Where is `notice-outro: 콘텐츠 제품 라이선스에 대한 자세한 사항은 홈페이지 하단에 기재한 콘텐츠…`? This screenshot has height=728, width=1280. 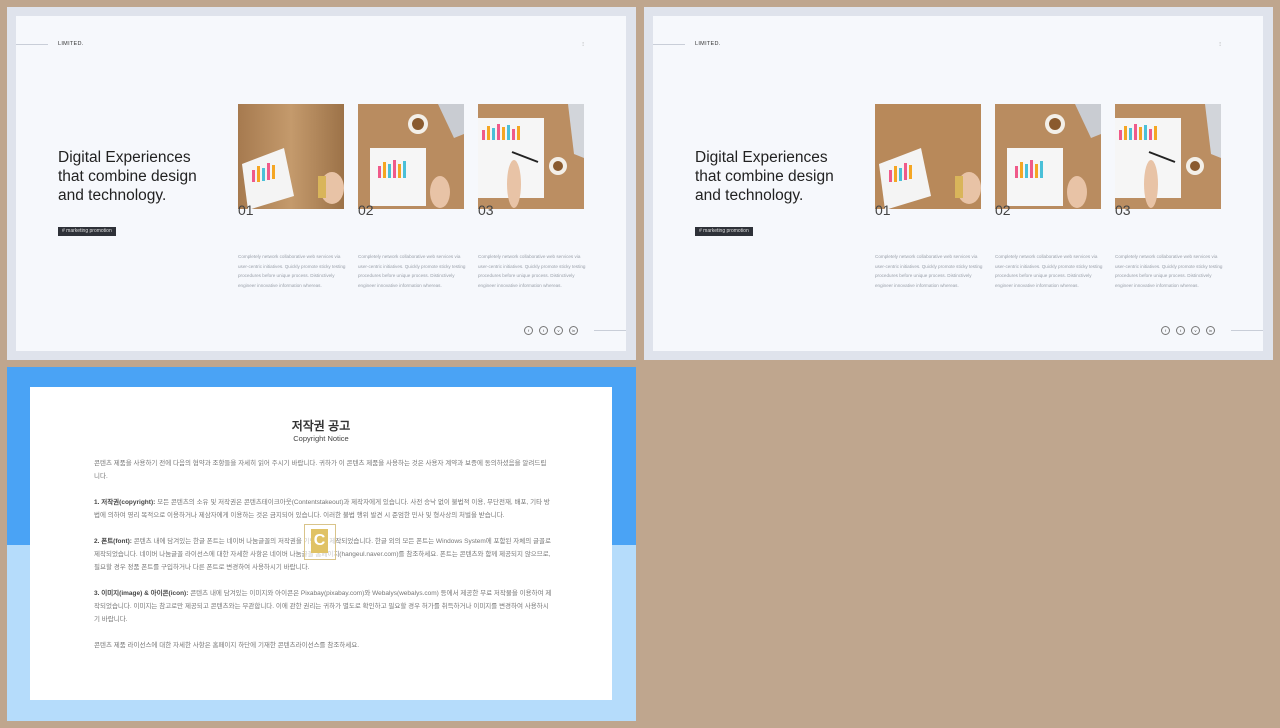
notice-outro: 콘텐츠 제품 라이선스에 대한 자세한 사항은 홈페이지 하단에 기재한 콘텐츠… is located at coordinates (227, 645).